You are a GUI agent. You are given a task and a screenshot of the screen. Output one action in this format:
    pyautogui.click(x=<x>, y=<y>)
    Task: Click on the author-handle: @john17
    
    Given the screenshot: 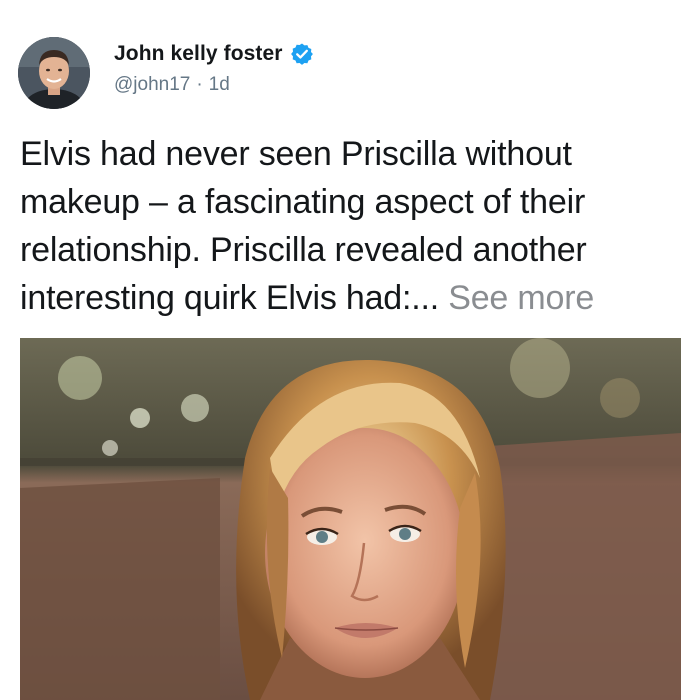 What is the action you would take?
    pyautogui.click(x=152, y=85)
    